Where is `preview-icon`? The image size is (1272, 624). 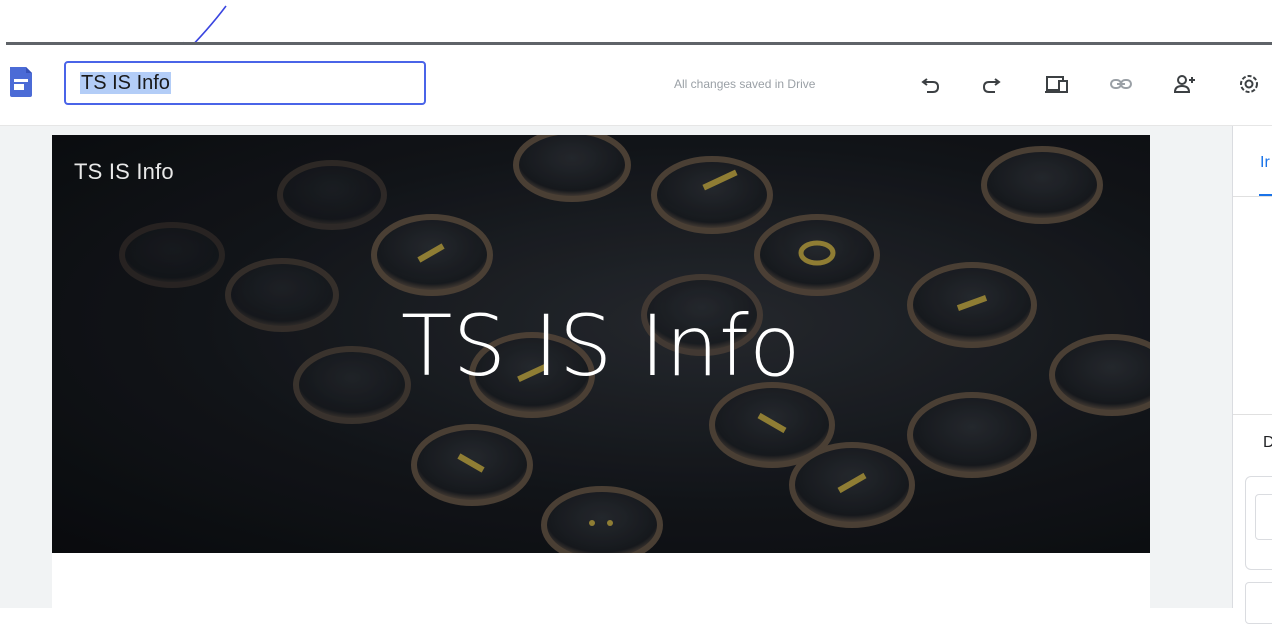
preview-icon is located at coordinates (1057, 84).